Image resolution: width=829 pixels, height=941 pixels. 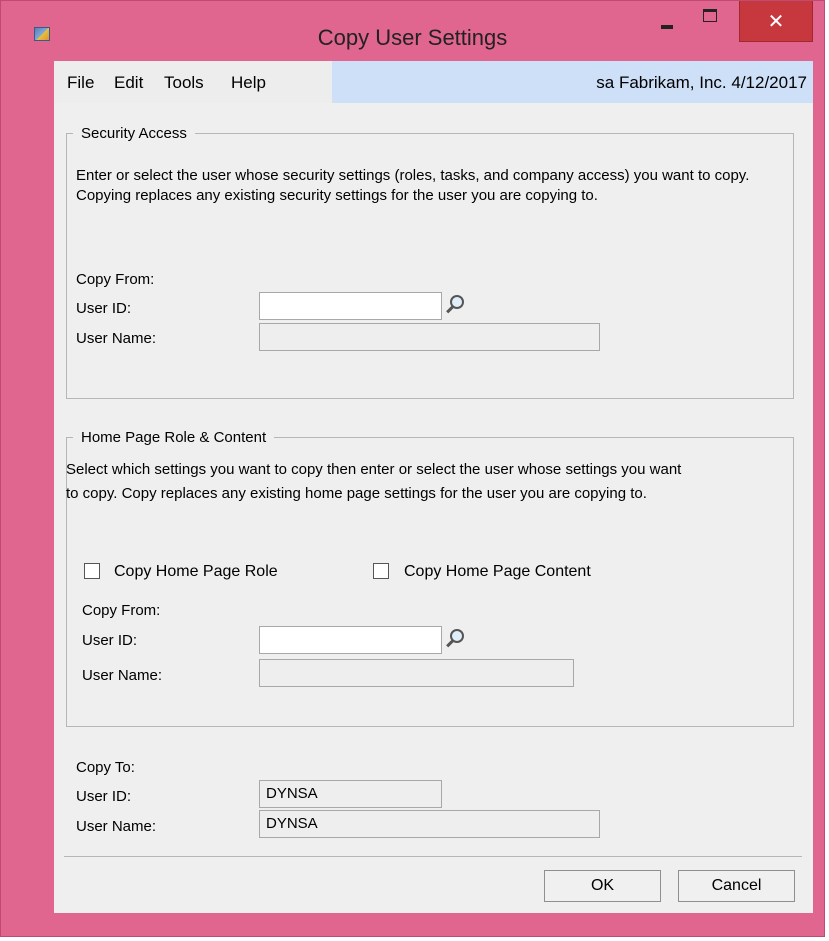 What do you see at coordinates (381, 571) in the screenshot?
I see `copy-home-page-content-checkbox` at bounding box center [381, 571].